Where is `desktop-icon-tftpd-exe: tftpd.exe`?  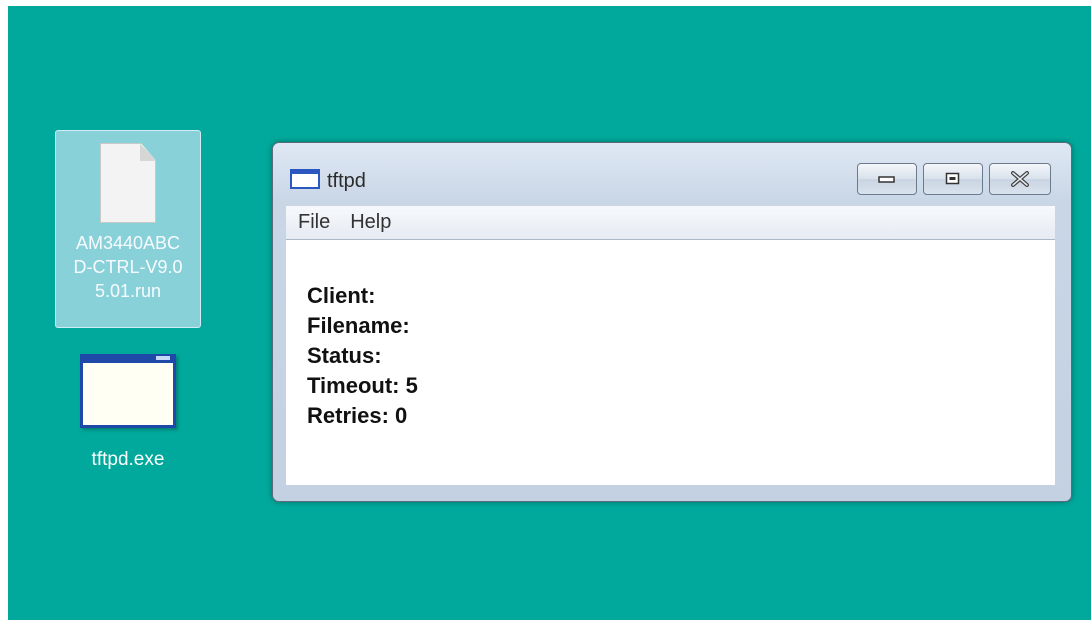 desktop-icon-tftpd-exe: tftpd.exe is located at coordinates (128, 421).